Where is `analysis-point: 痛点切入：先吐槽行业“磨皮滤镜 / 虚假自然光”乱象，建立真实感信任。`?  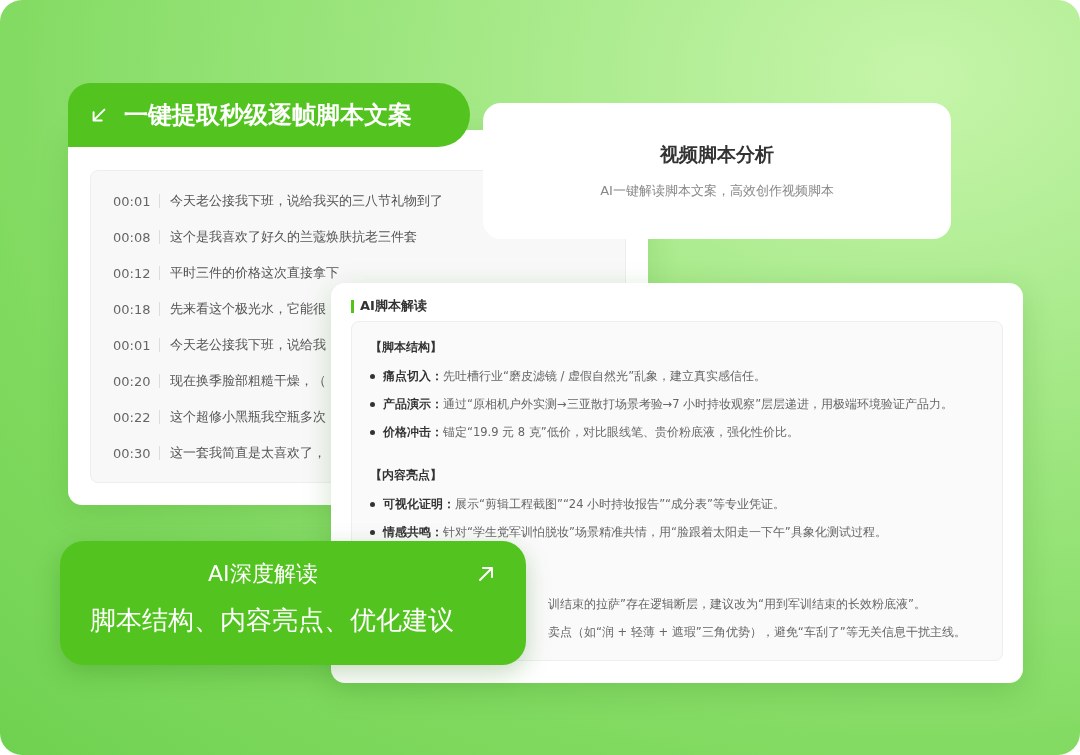
analysis-point: 痛点切入：先吐槽行业“磨皮滤镜 / 虚假自然光”乱象，建立真实感信任。 is located at coordinates (575, 376).